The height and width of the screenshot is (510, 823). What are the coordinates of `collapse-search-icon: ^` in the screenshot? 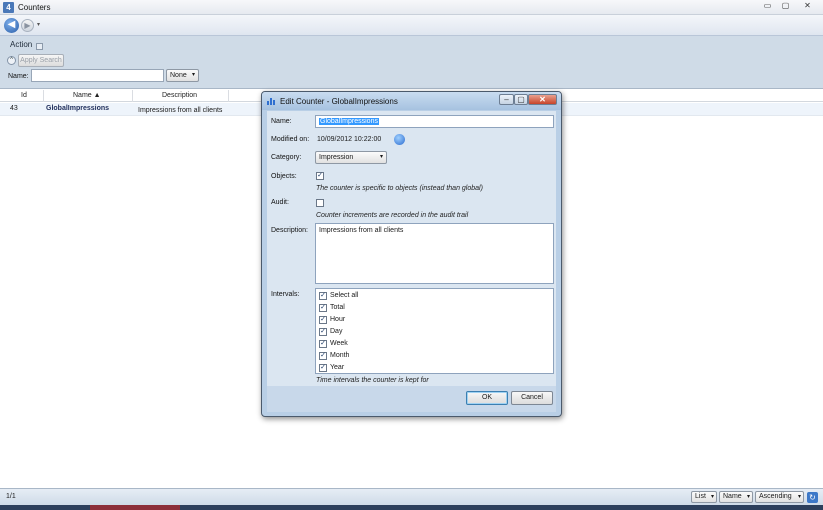 It's located at (11, 60).